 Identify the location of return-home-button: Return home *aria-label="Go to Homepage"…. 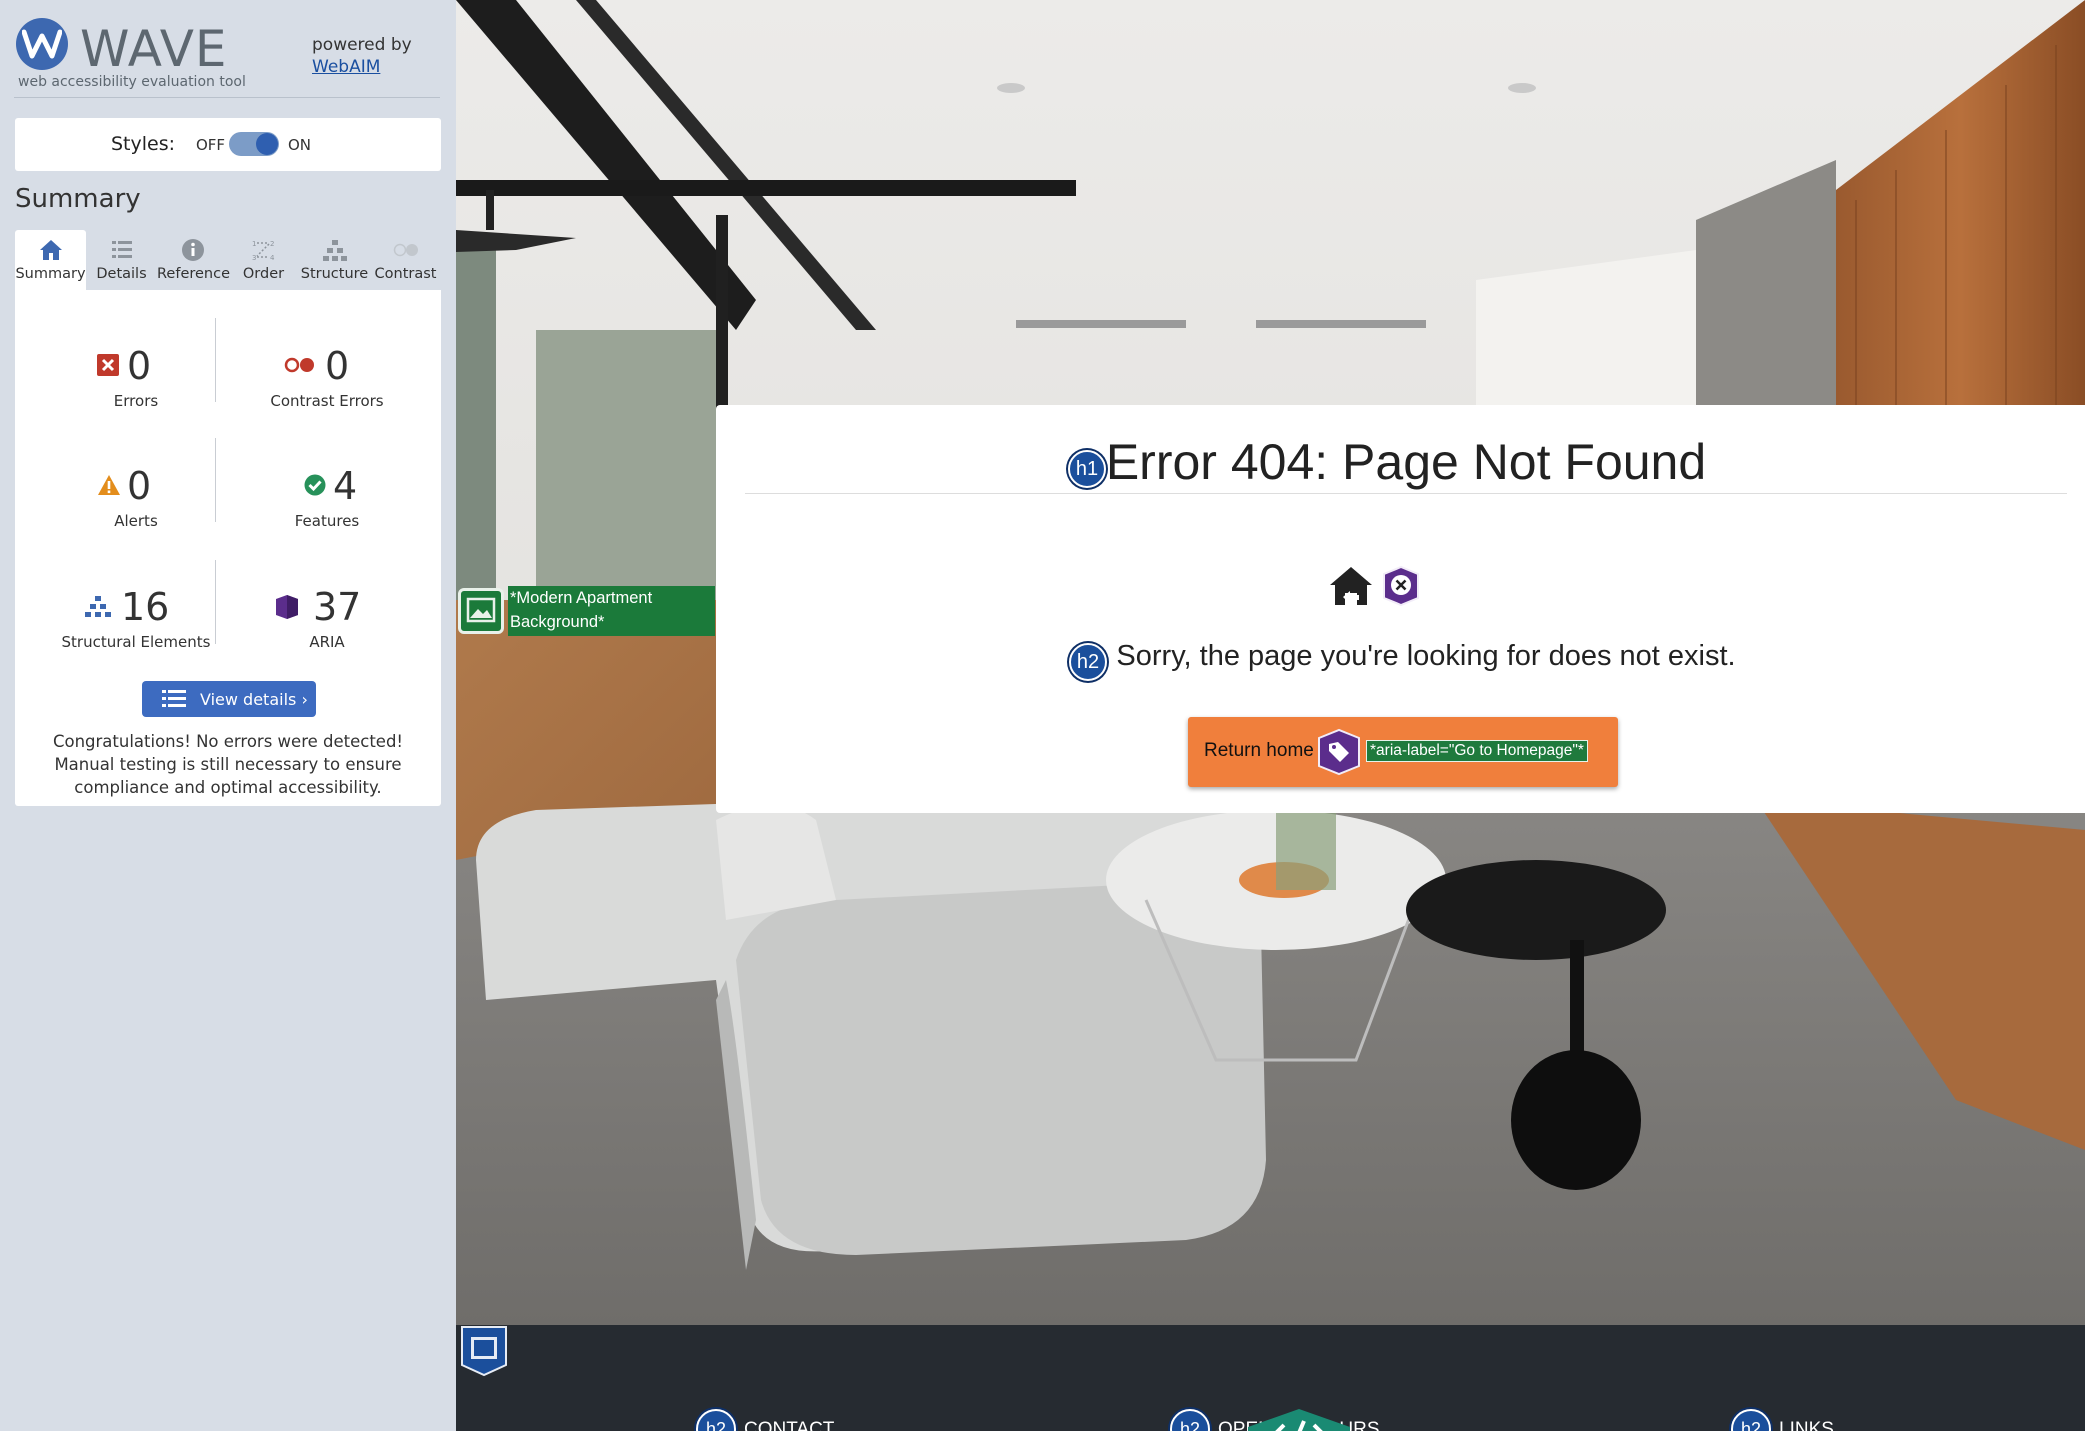
(1403, 752).